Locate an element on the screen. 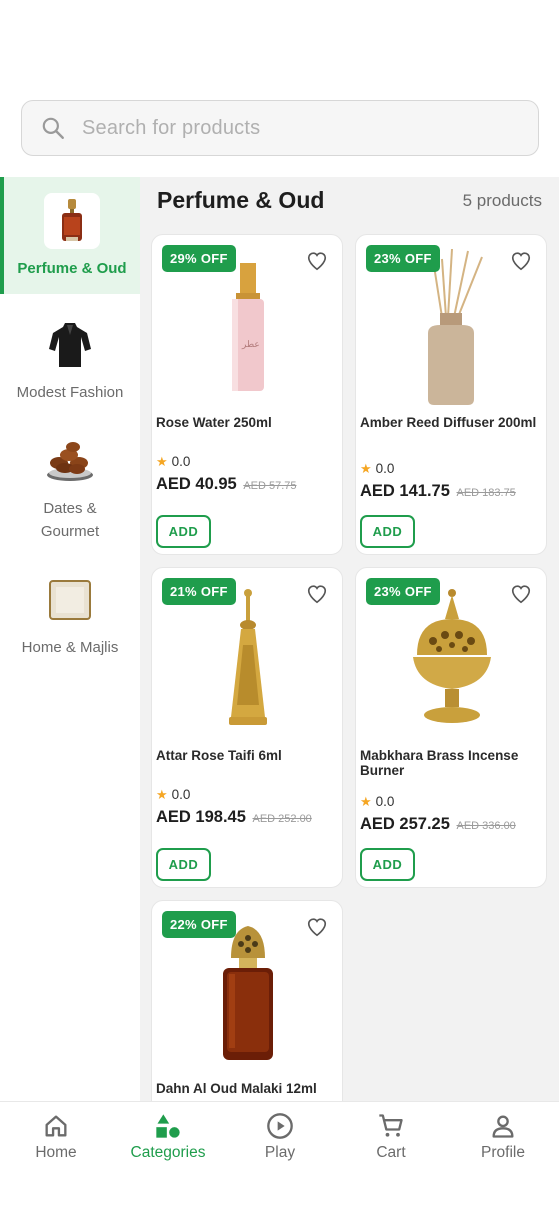 This screenshot has height=1216, width=559. product-name: Amber Reed Diffuser 200ml is located at coordinates (448, 422).